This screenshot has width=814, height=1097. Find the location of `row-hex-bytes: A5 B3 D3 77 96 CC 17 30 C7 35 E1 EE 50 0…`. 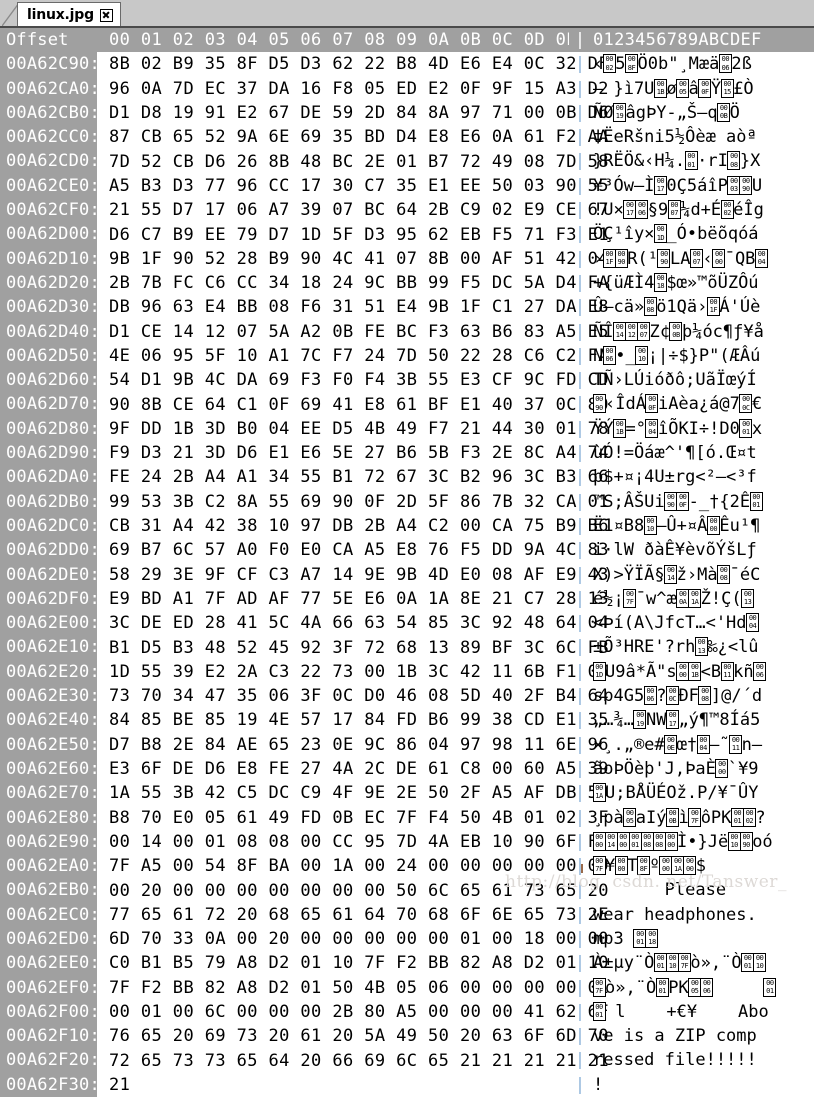

row-hex-bytes: A5 B3 D3 77 96 CC 17 30 C7 35 E1 EE 50 0… is located at coordinates (352, 186).